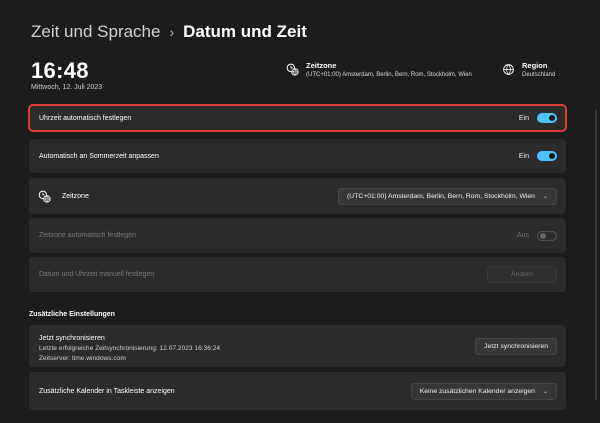  I want to click on dst-label: Automatisch an Sommerzeit anpassen, so click(99, 156).